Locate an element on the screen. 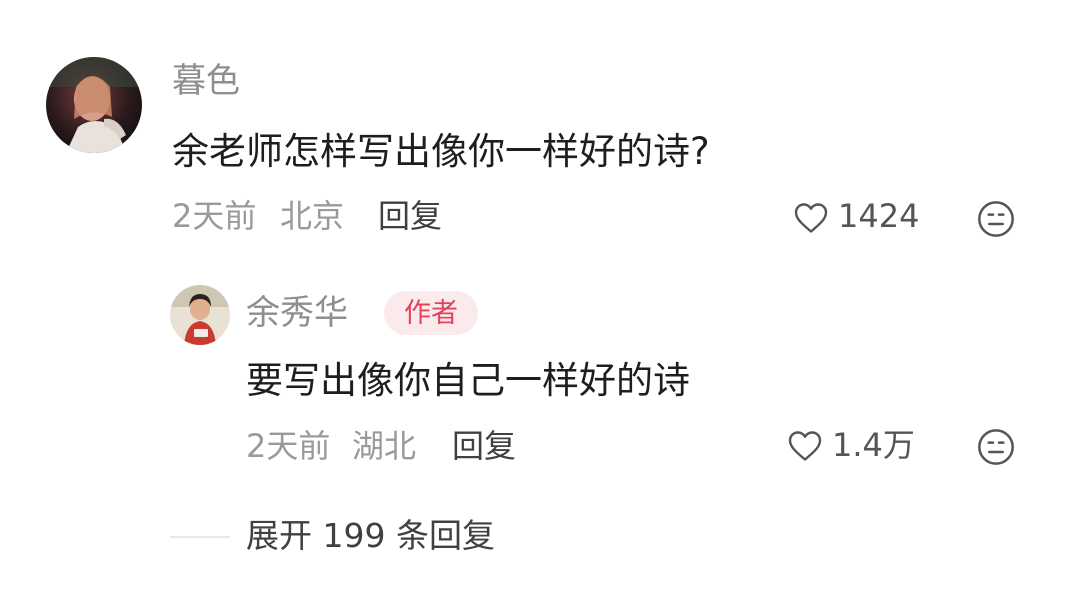 The height and width of the screenshot is (615, 1080). comment-text: 余老师怎样写出像你一样好的诗? is located at coordinates (441, 151).